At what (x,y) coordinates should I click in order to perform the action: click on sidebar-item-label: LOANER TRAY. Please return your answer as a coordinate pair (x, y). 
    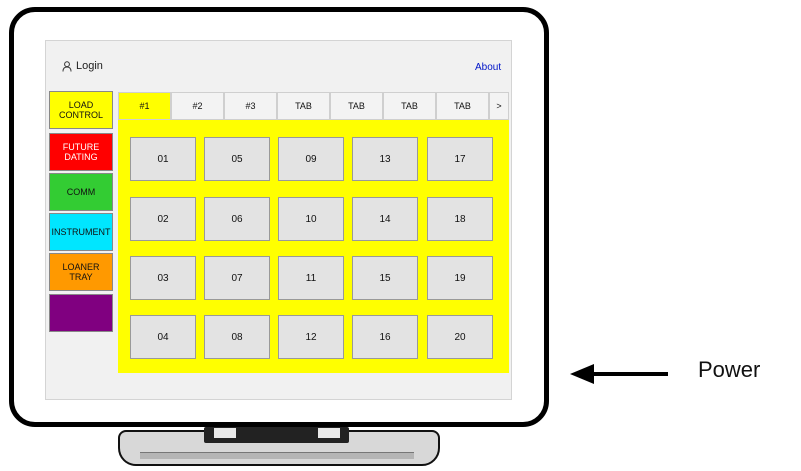
    Looking at the image, I should click on (81, 272).